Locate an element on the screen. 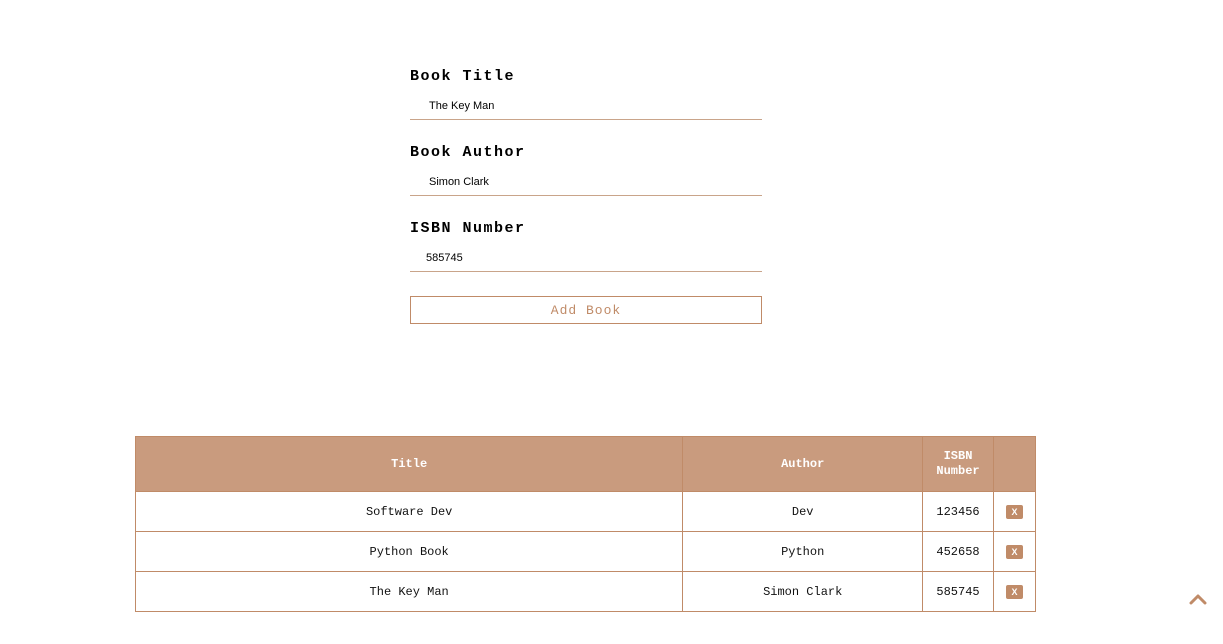 The height and width of the screenshot is (644, 1223). book-form: Book Title Book Author ISBN Number is located at coordinates (586, 180).